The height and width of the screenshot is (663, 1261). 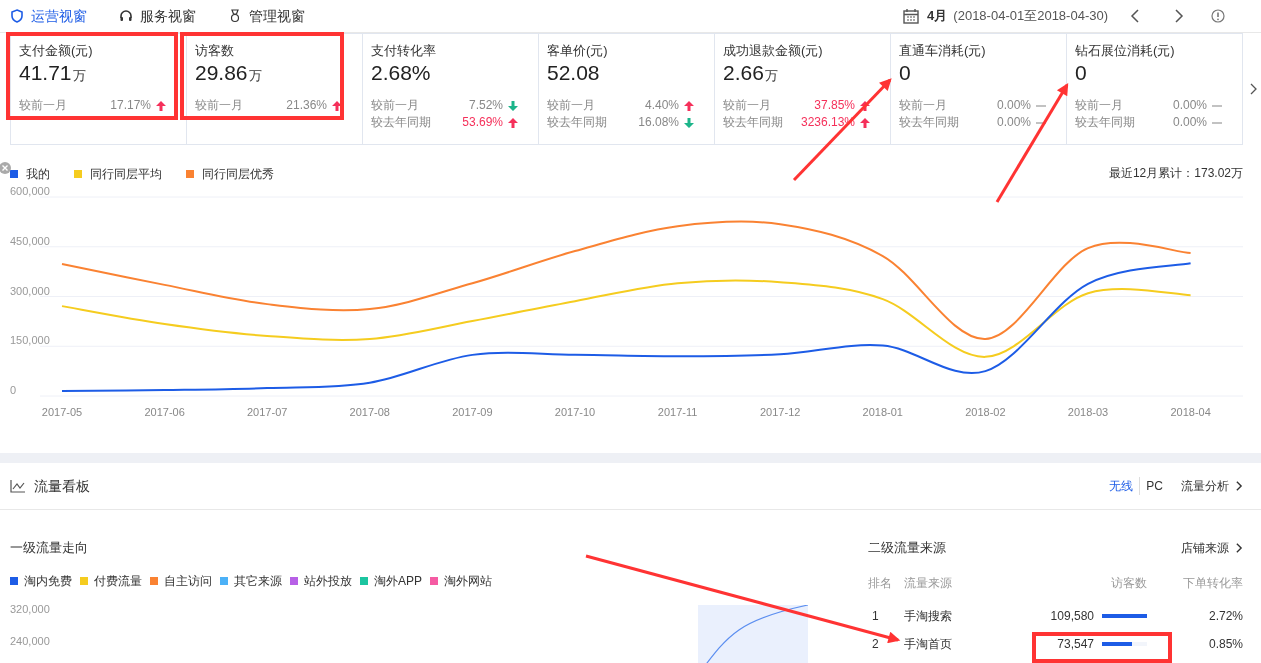 I want to click on metric-value: 29.86, so click(x=221, y=73).